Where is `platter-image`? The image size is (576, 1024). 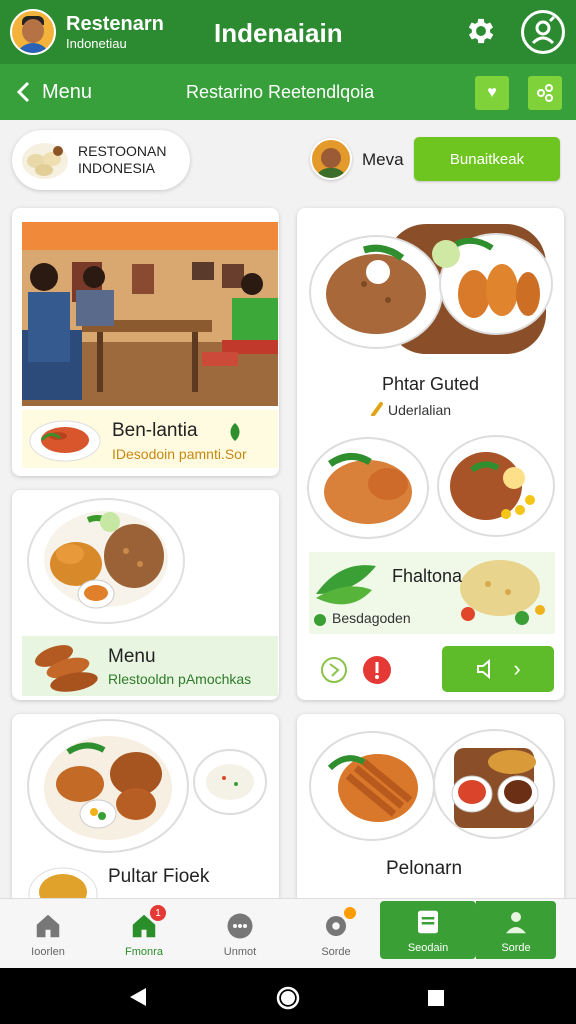
platter-image is located at coordinates (431, 289).